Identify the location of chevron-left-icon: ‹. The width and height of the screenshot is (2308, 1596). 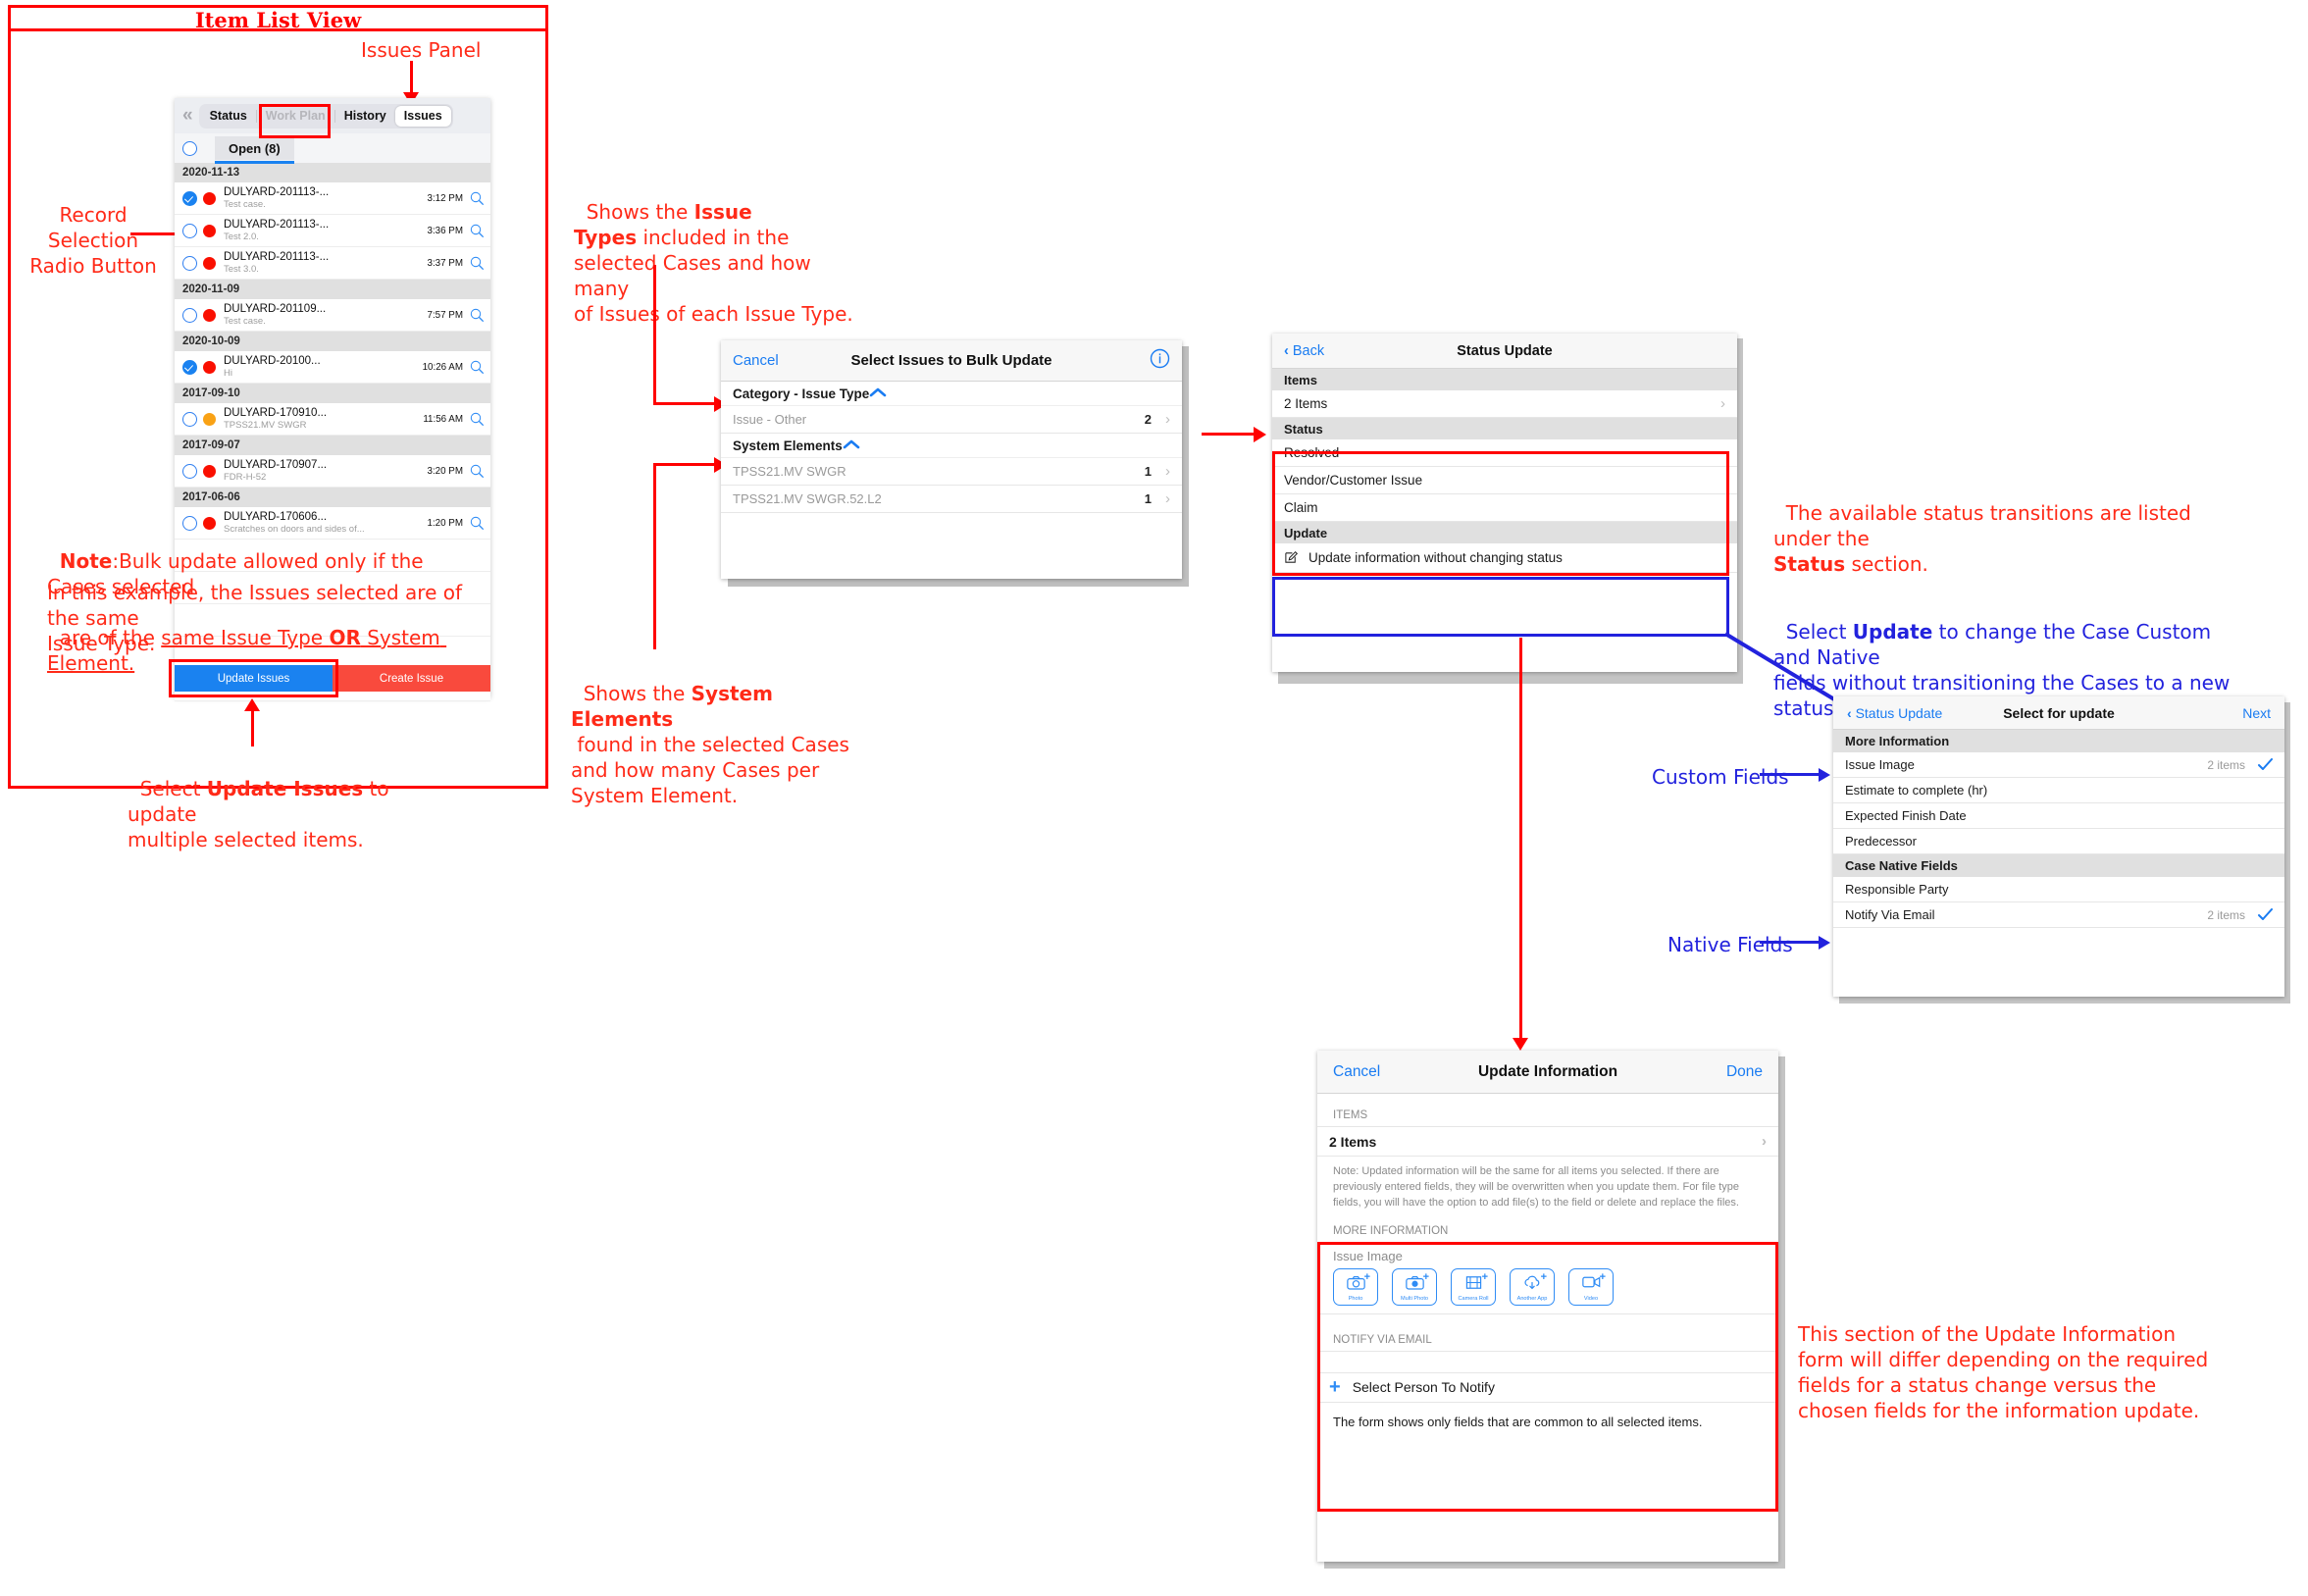
(1849, 713).